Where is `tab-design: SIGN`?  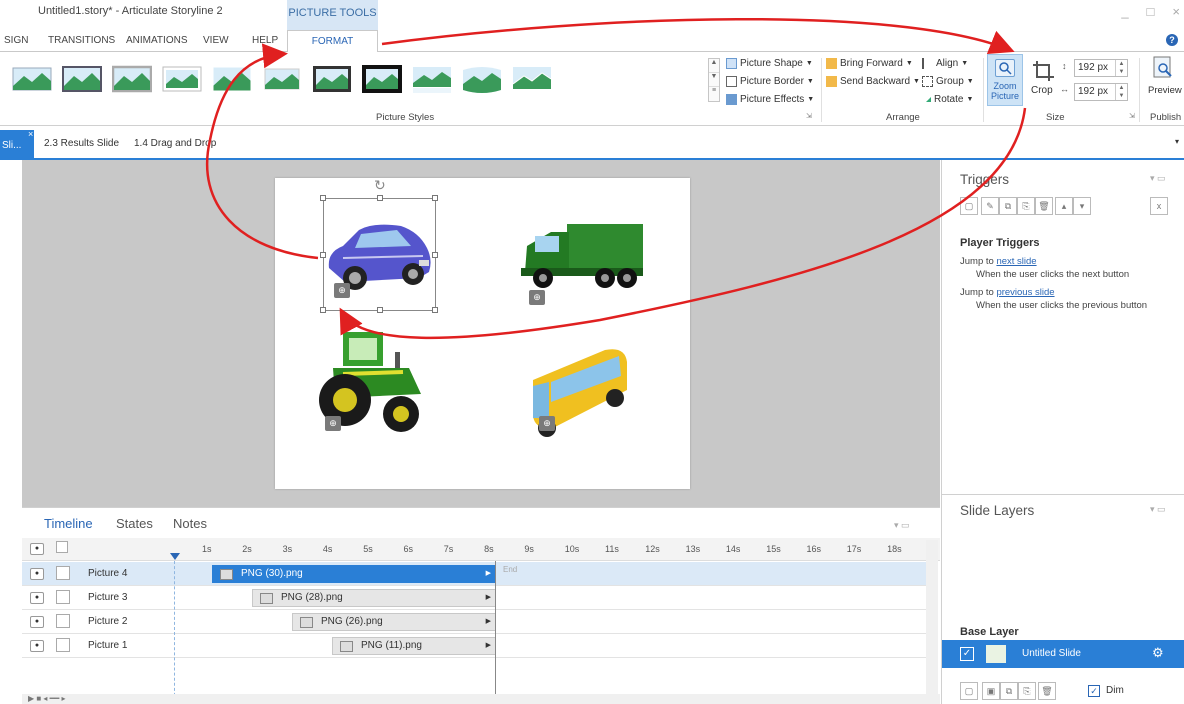
tab-design: SIGN is located at coordinates (16, 40).